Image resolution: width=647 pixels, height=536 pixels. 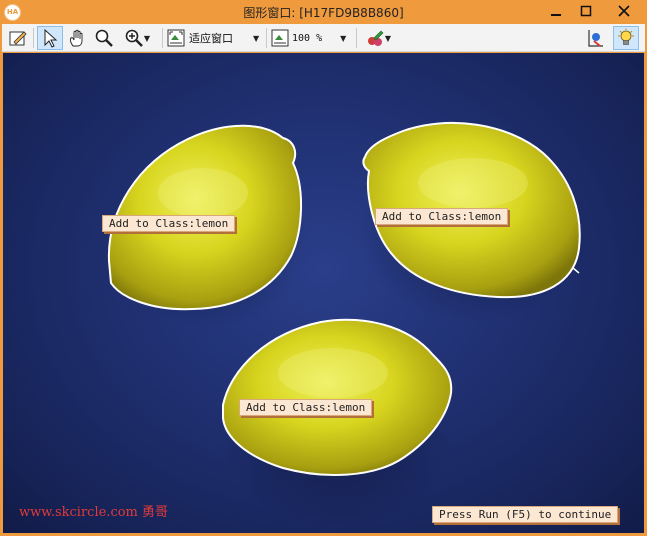 I want to click on pointer-tool-button, so click(x=50, y=38).